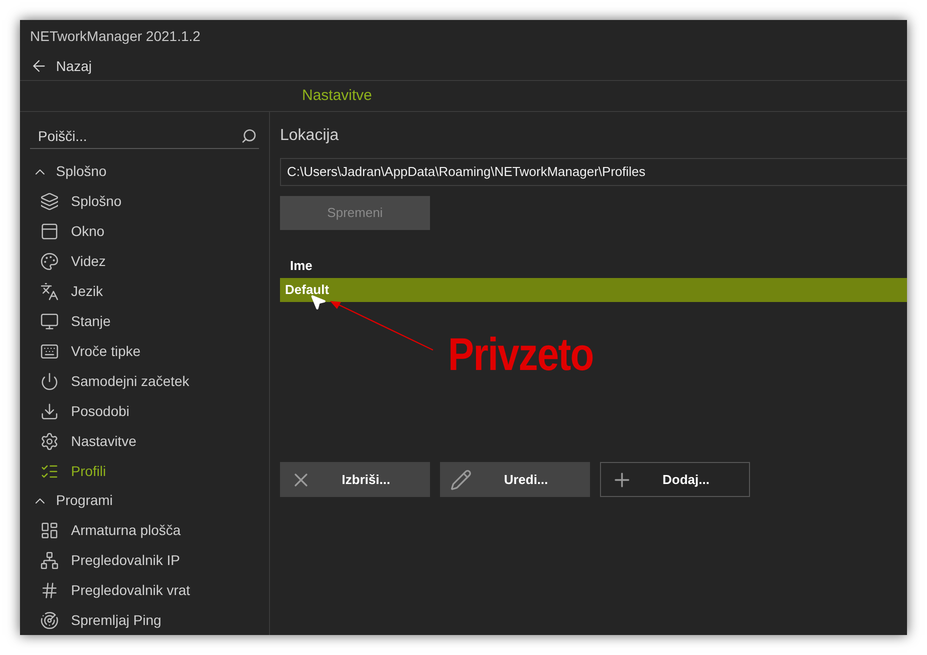 The image size is (927, 655). Describe the element at coordinates (521, 354) in the screenshot. I see `annotation-text: Privzeto` at that location.